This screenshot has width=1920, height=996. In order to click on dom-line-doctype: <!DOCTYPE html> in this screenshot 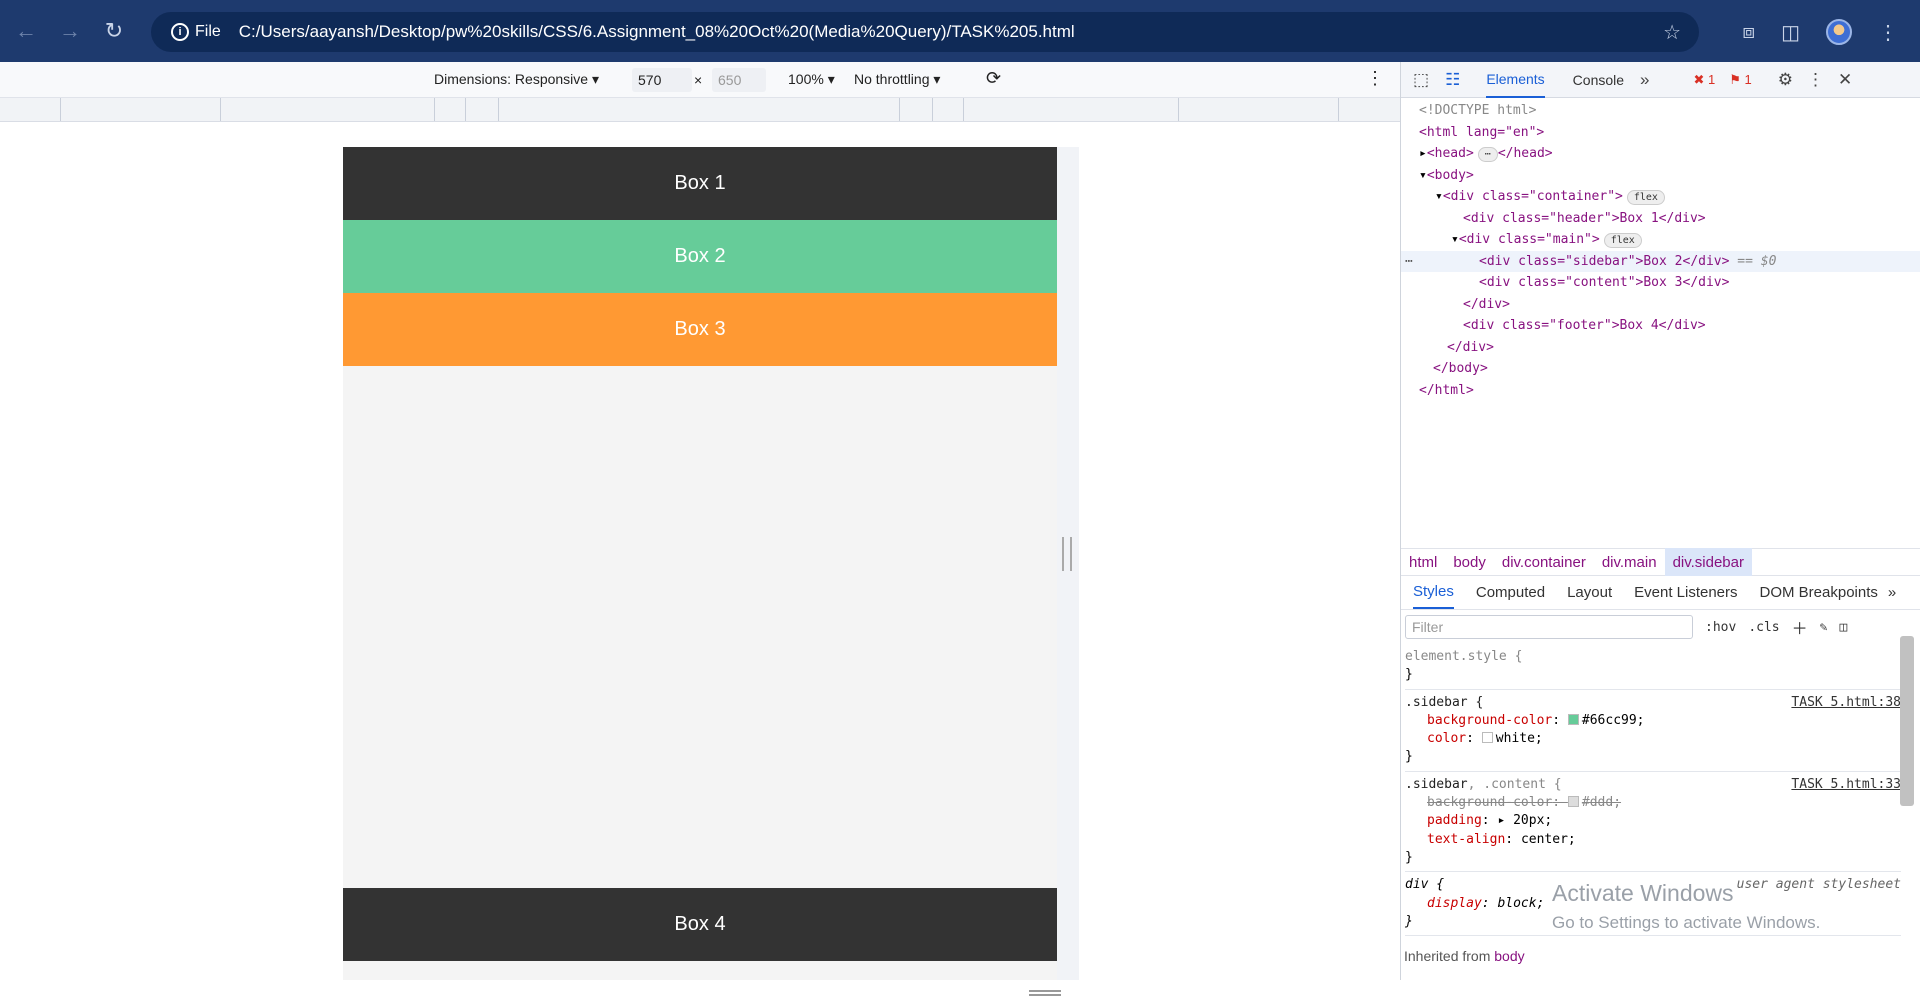, I will do `click(1660, 111)`.